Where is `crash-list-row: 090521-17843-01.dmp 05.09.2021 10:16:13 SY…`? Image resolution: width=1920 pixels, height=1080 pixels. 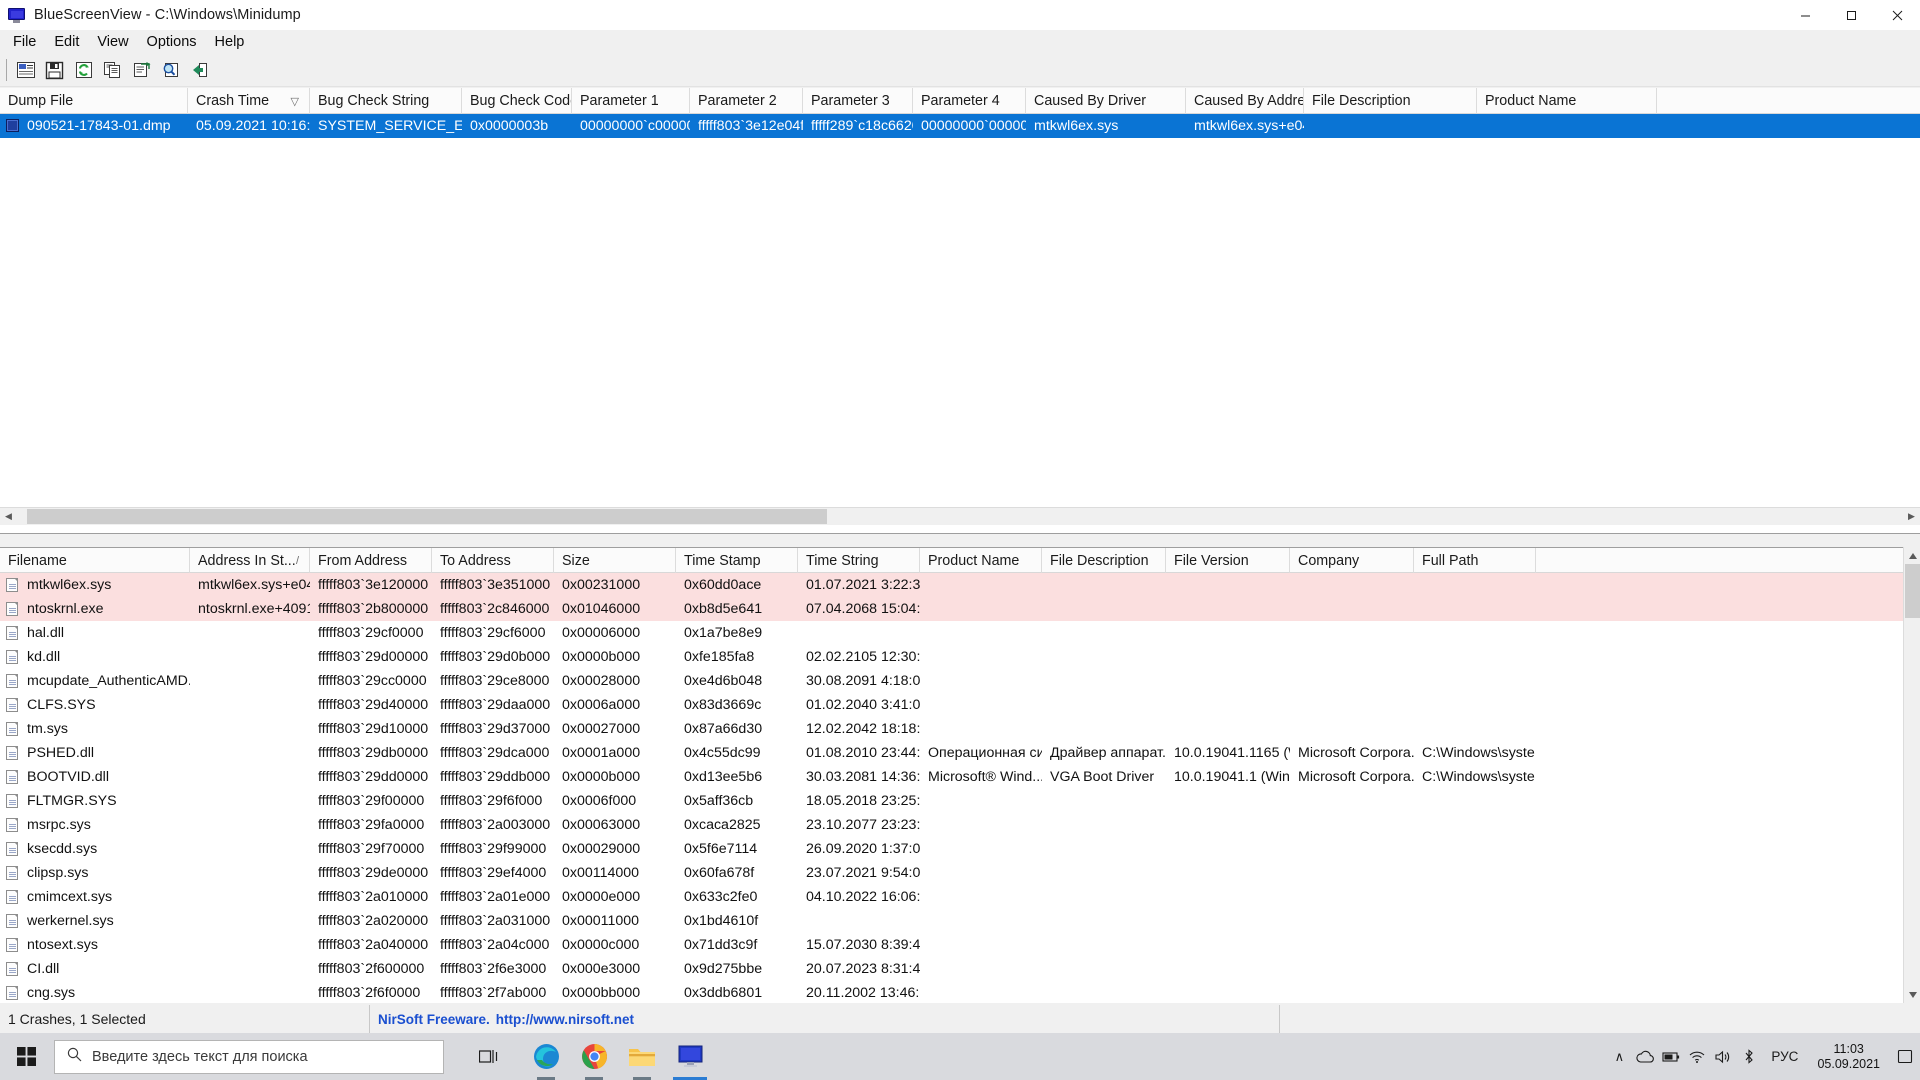 crash-list-row: 090521-17843-01.dmp 05.09.2021 10:16:13 SY… is located at coordinates (960, 126).